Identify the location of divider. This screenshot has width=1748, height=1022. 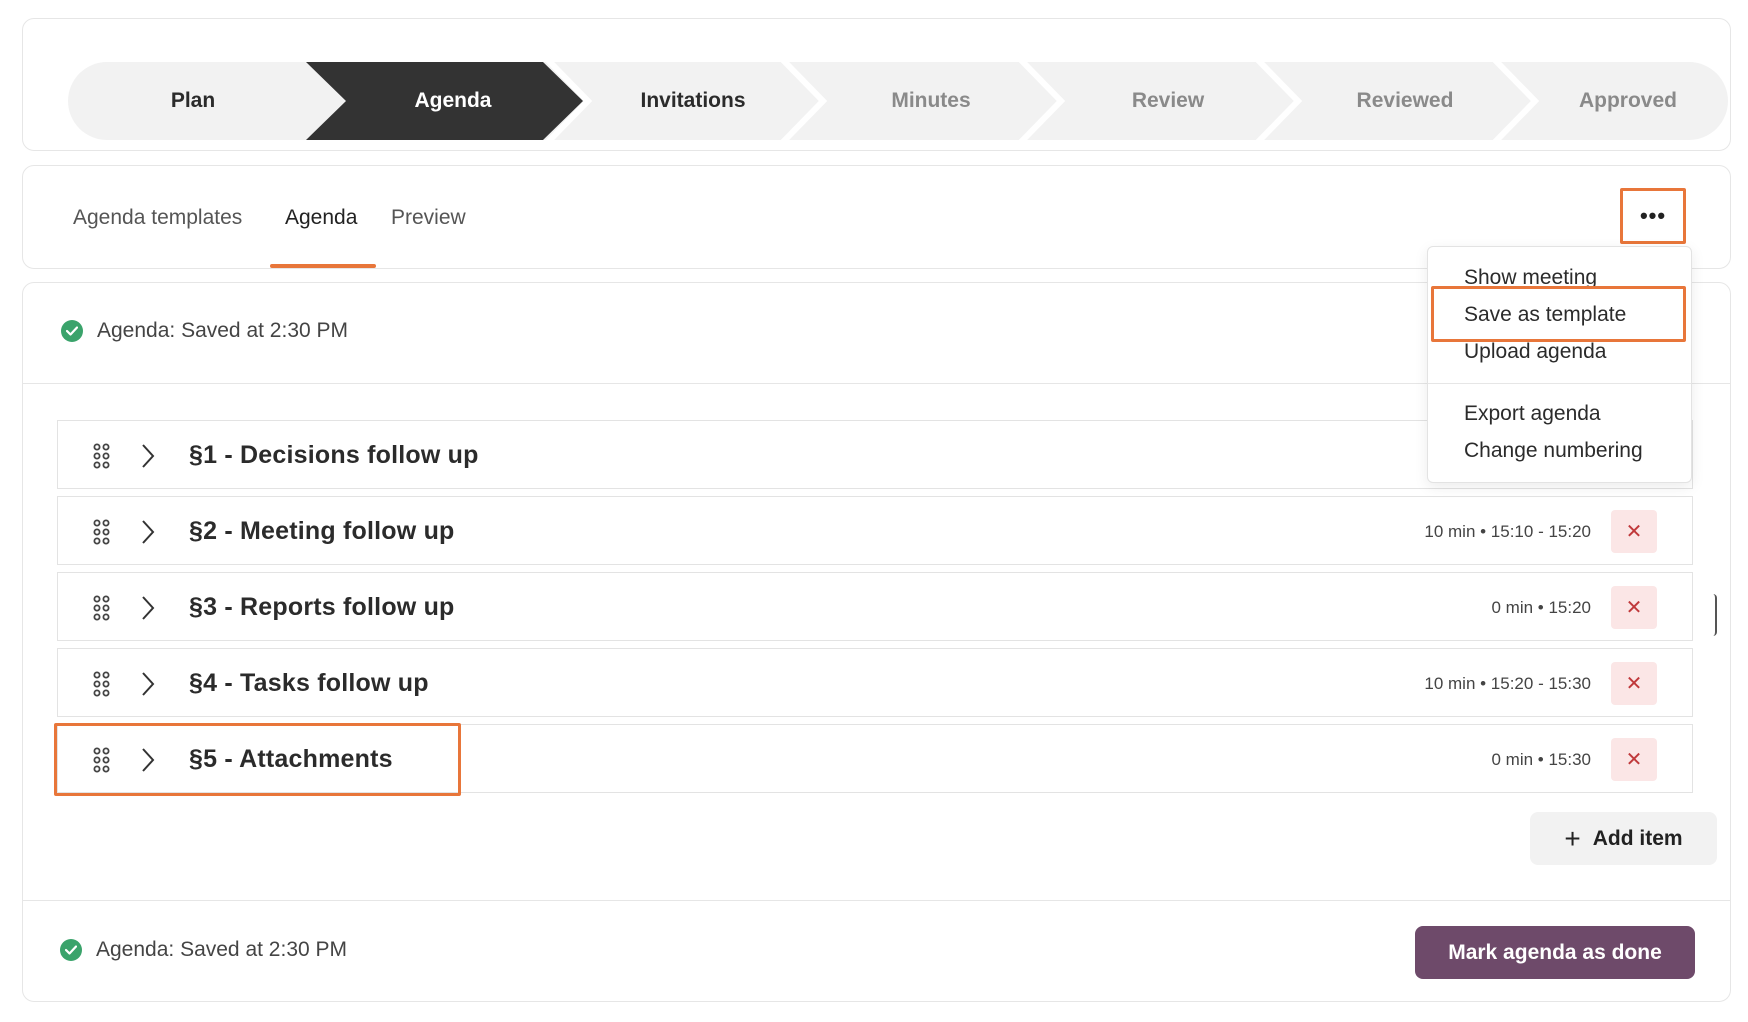
(876, 900).